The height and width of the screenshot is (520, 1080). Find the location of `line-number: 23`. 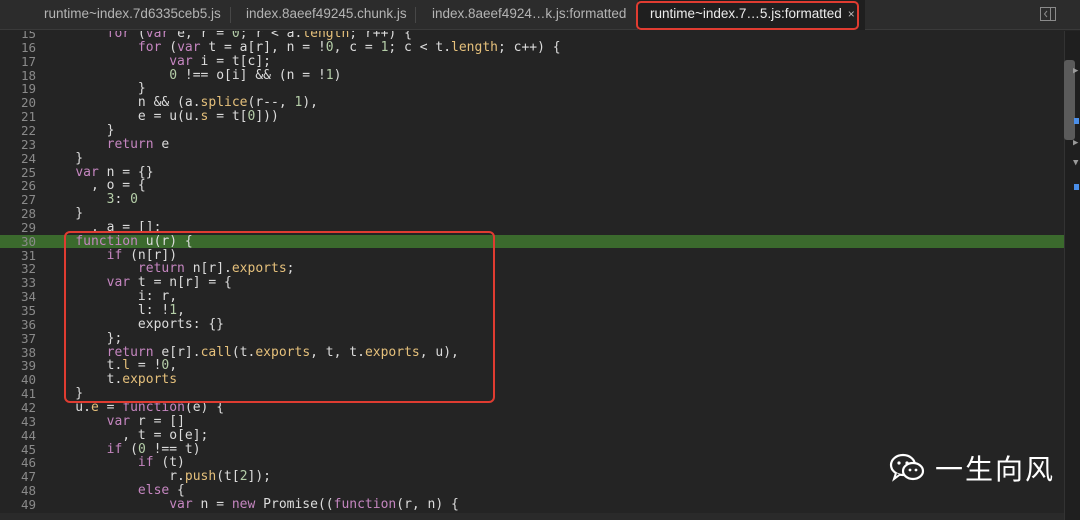

line-number: 23 is located at coordinates (18, 144).